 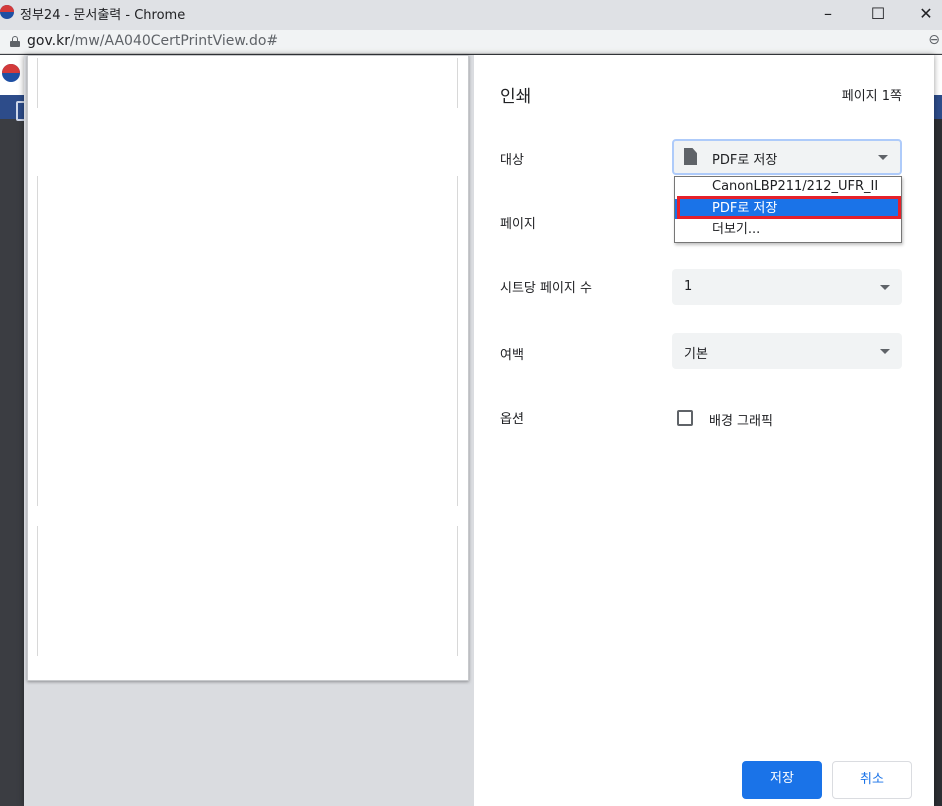 I want to click on maximize-button: ☐, so click(x=878, y=15).